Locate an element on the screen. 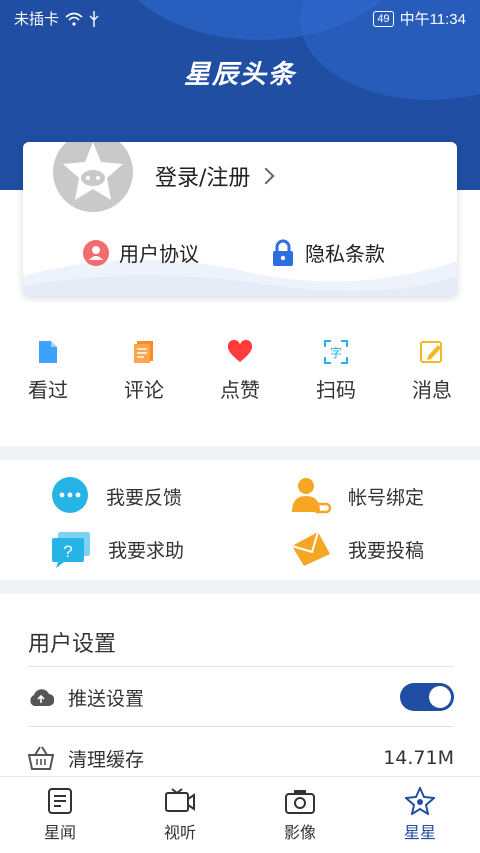  news-icon is located at coordinates (60, 801).